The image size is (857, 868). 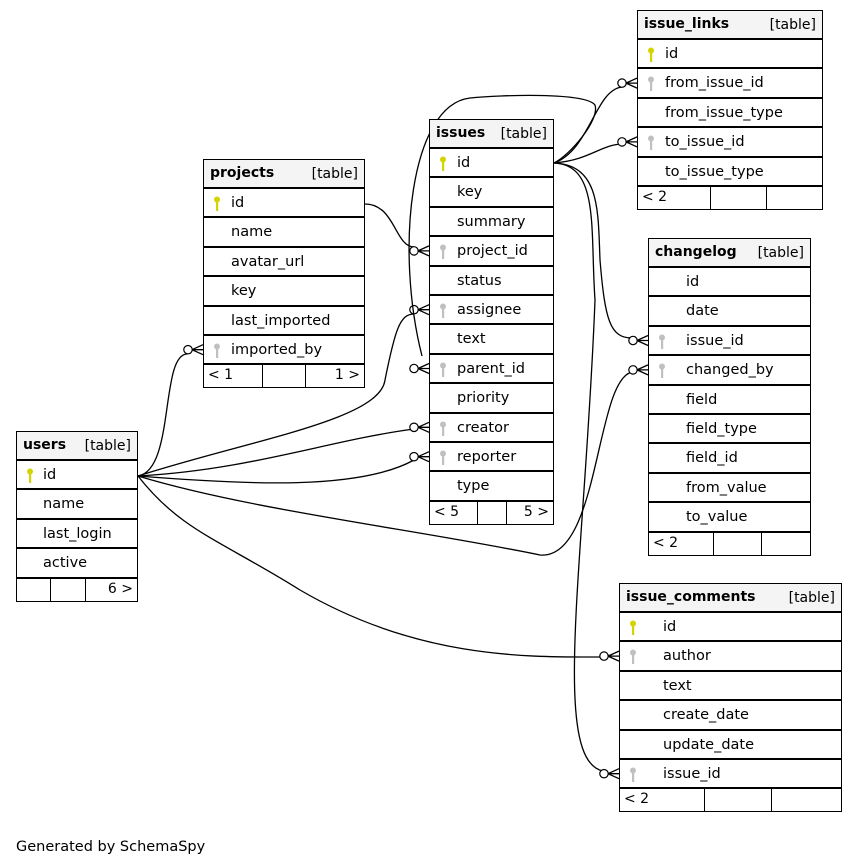 I want to click on column-name: parent_id, so click(x=491, y=369).